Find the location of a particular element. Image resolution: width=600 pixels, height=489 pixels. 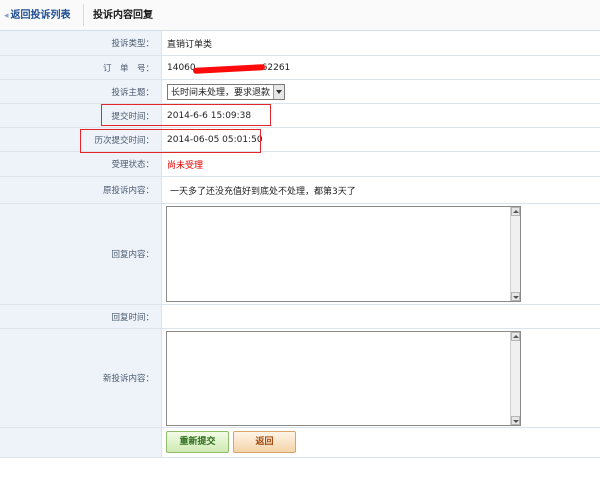

row-complaint-subject: 投诉主题： 长时间未处理，要求退款 is located at coordinates (300, 92).